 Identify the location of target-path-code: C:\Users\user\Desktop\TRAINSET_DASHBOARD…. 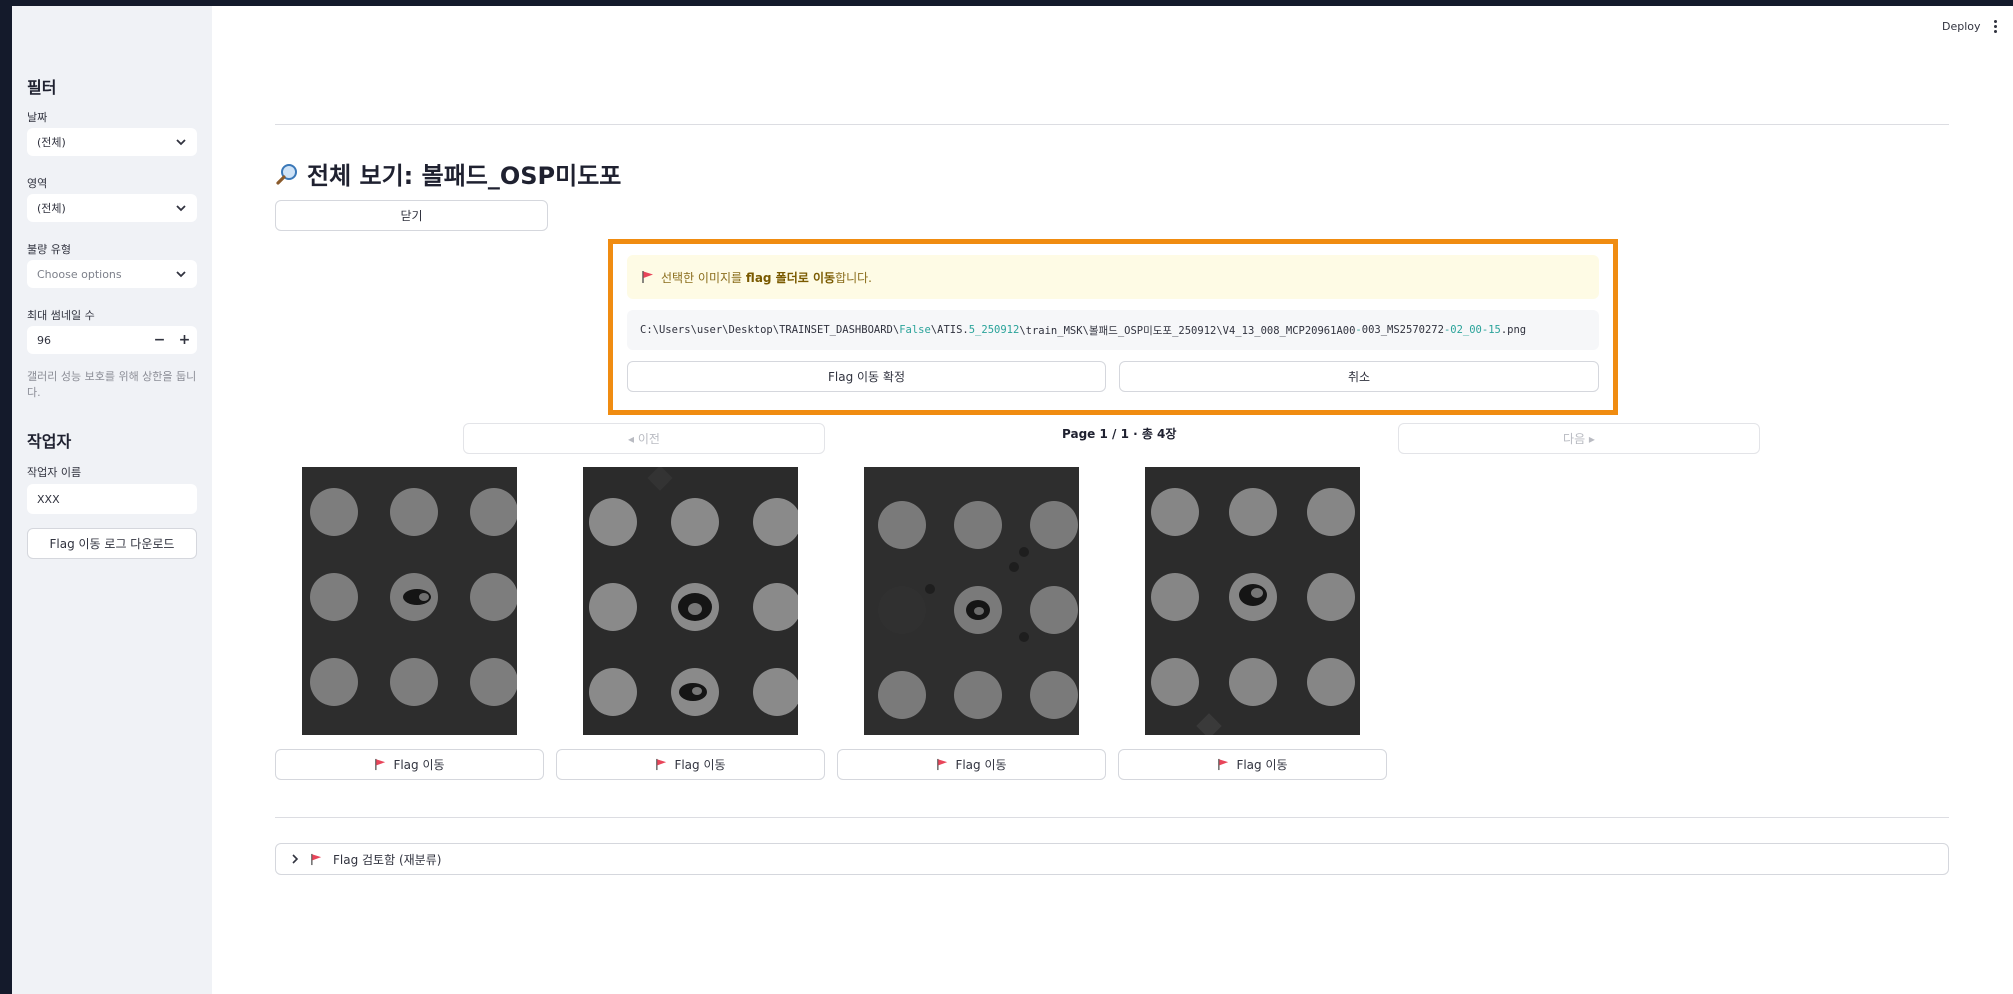
(1113, 330).